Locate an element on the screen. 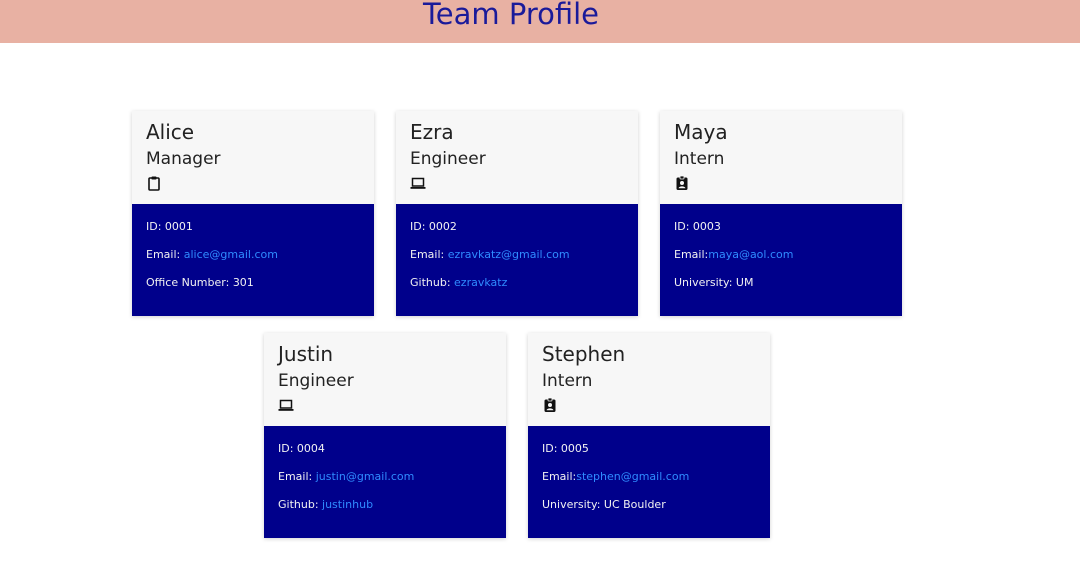 The image size is (1080, 566). github-link: ezravkatz is located at coordinates (480, 282).